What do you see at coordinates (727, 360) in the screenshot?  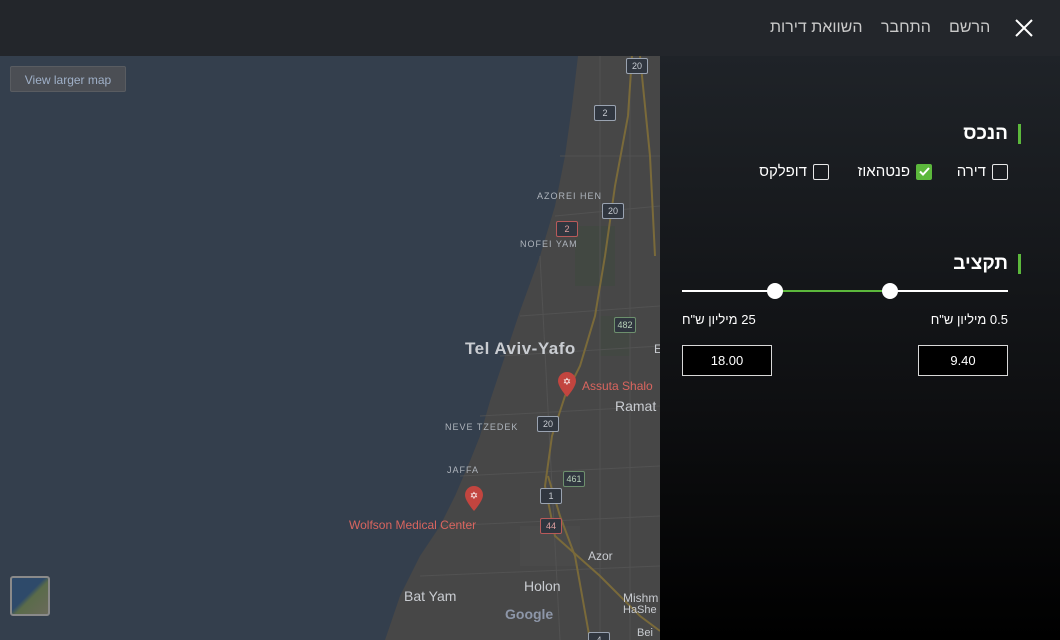 I see `budget-max-input` at bounding box center [727, 360].